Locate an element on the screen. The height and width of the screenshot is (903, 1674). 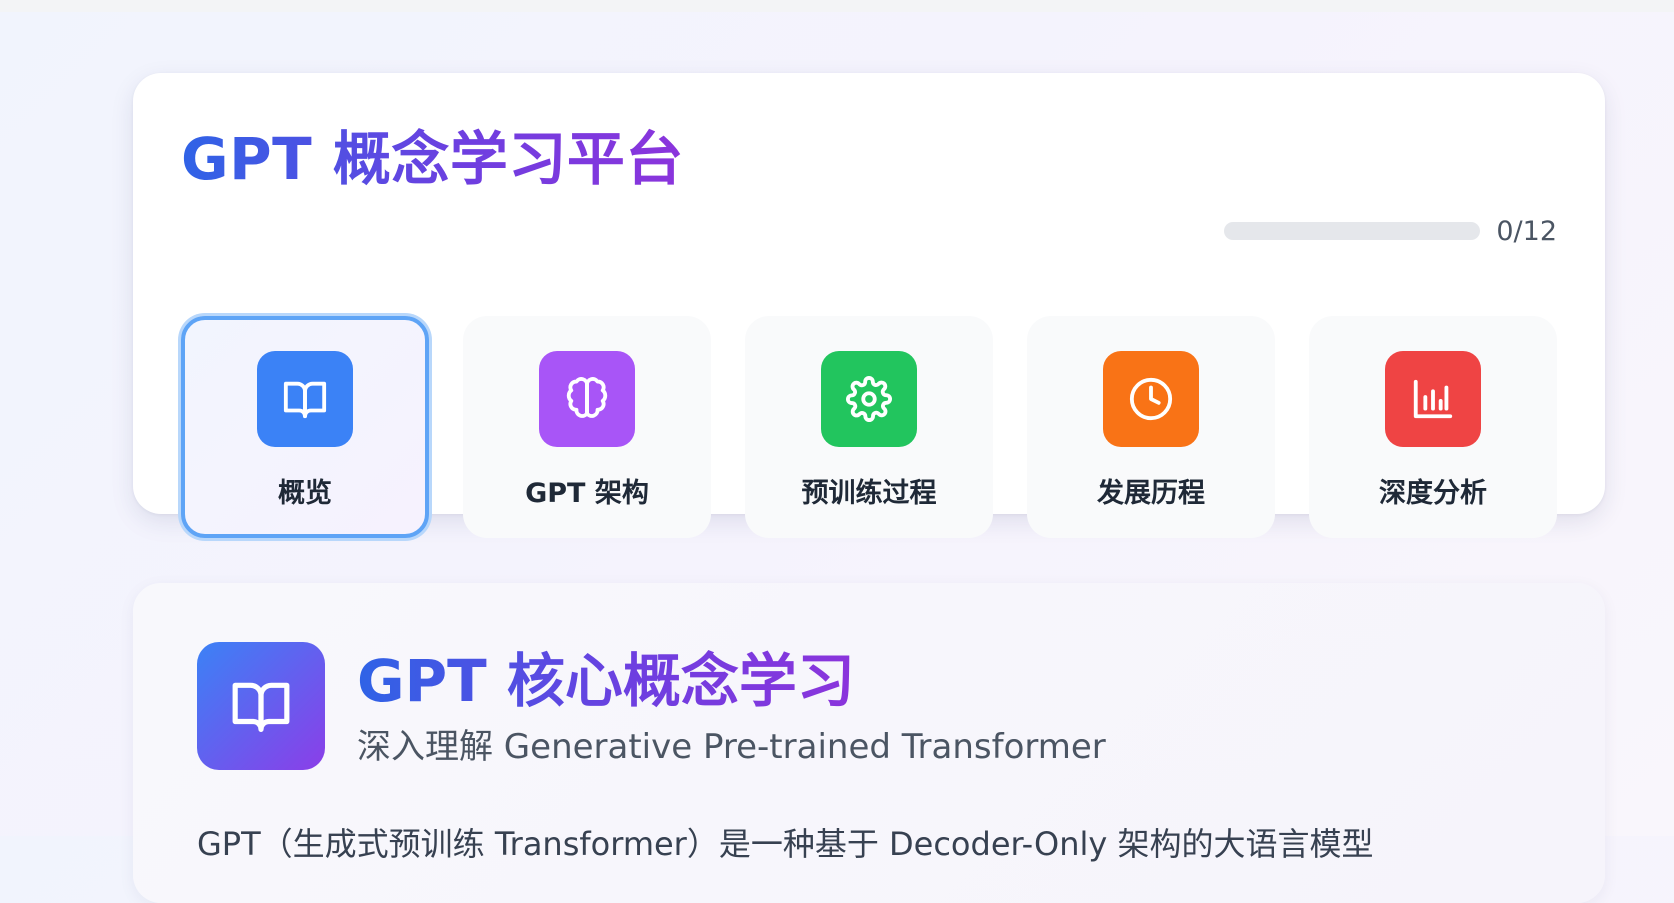
brain-icon is located at coordinates (587, 399).